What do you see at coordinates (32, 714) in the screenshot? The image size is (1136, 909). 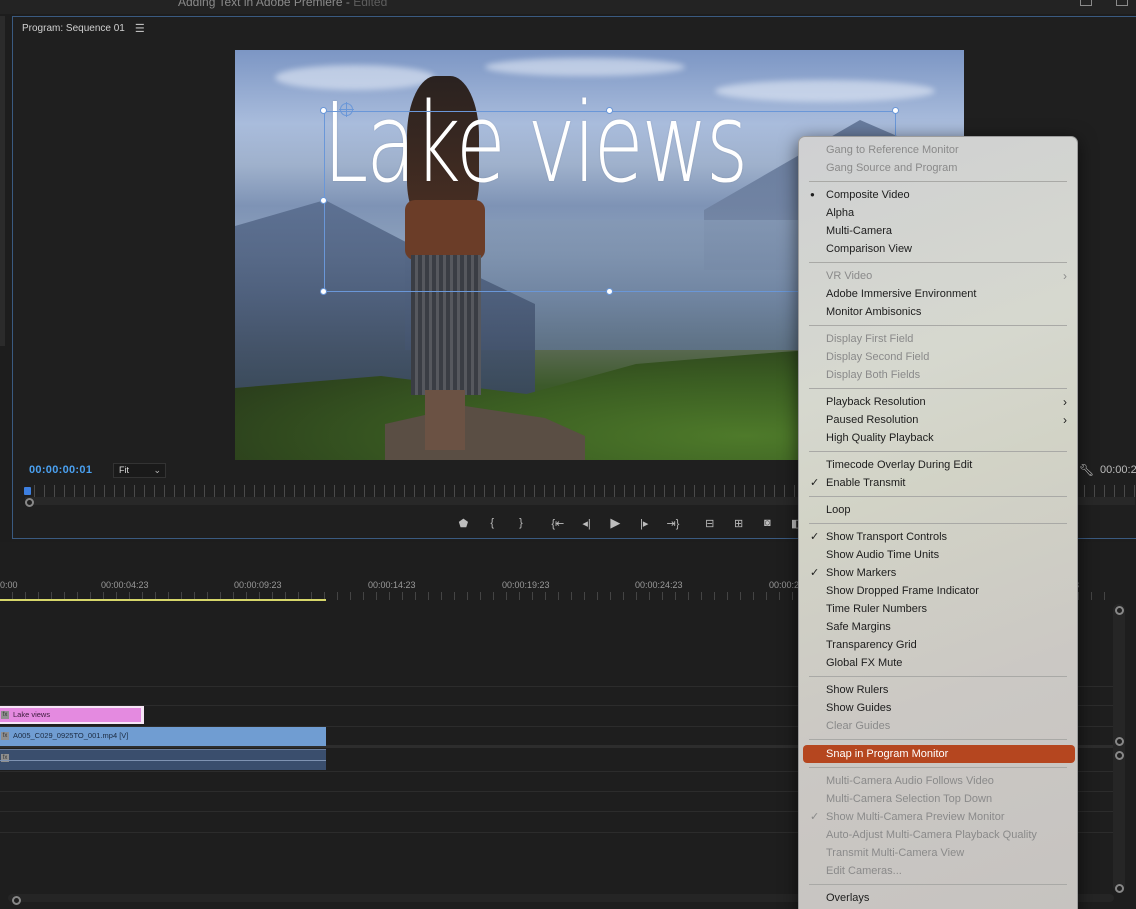 I see `title-clip-label: Lake views` at bounding box center [32, 714].